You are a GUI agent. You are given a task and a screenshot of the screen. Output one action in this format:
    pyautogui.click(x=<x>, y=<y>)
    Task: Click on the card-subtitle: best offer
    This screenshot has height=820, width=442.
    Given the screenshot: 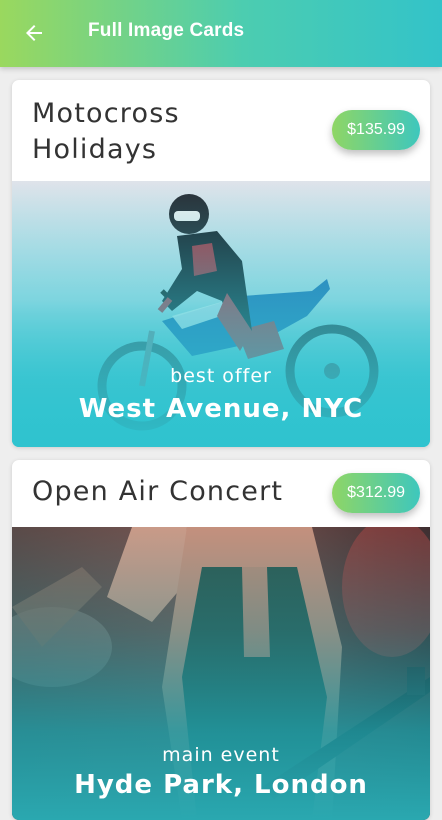 What is the action you would take?
    pyautogui.click(x=221, y=376)
    